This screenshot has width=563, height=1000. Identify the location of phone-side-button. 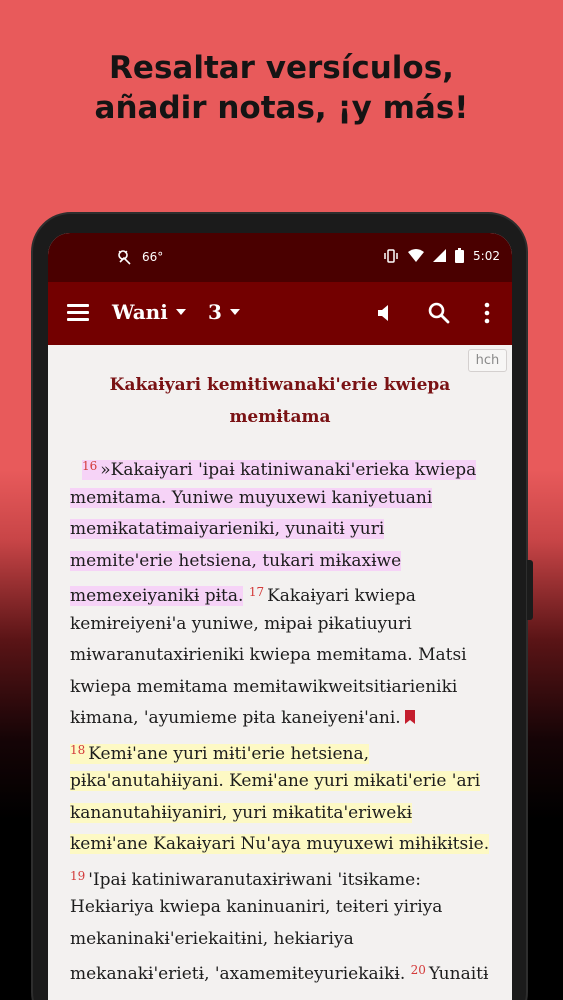
(530, 590).